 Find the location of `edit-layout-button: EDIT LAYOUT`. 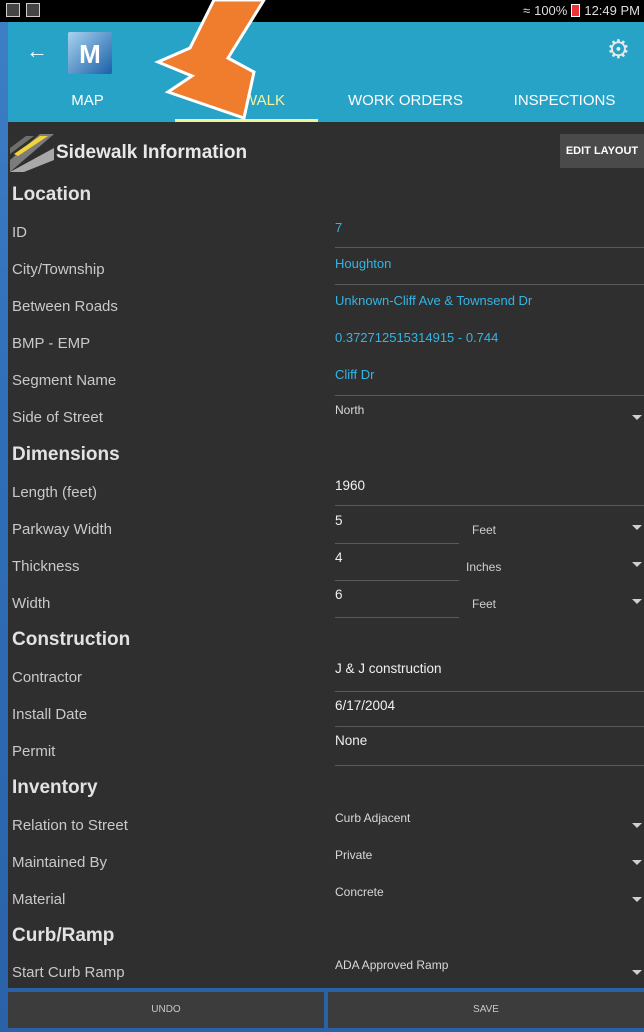

edit-layout-button: EDIT LAYOUT is located at coordinates (602, 151).